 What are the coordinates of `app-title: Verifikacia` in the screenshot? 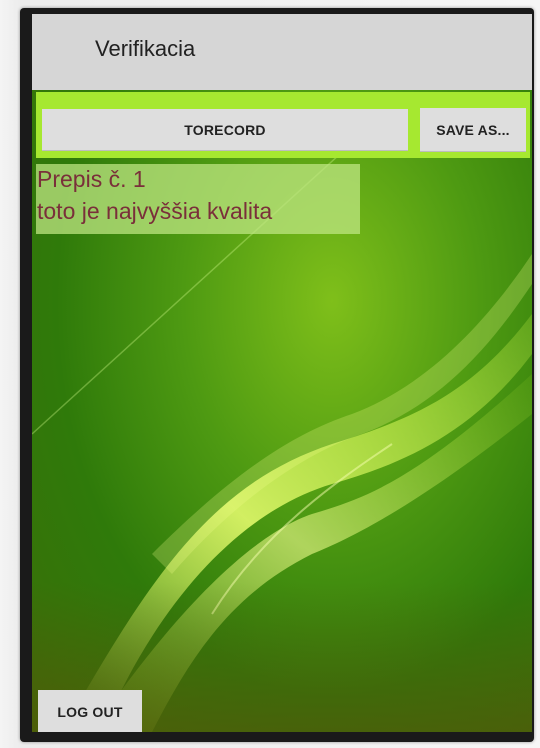 It's located at (145, 48).